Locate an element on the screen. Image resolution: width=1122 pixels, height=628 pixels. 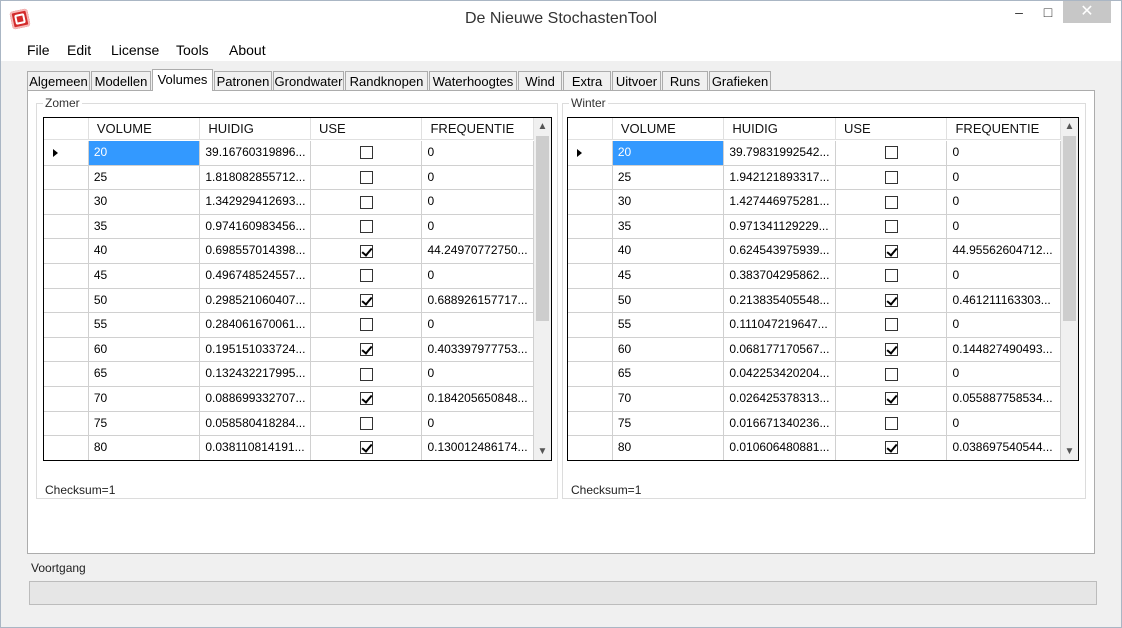
volume-cell: 35 is located at coordinates (669, 226).